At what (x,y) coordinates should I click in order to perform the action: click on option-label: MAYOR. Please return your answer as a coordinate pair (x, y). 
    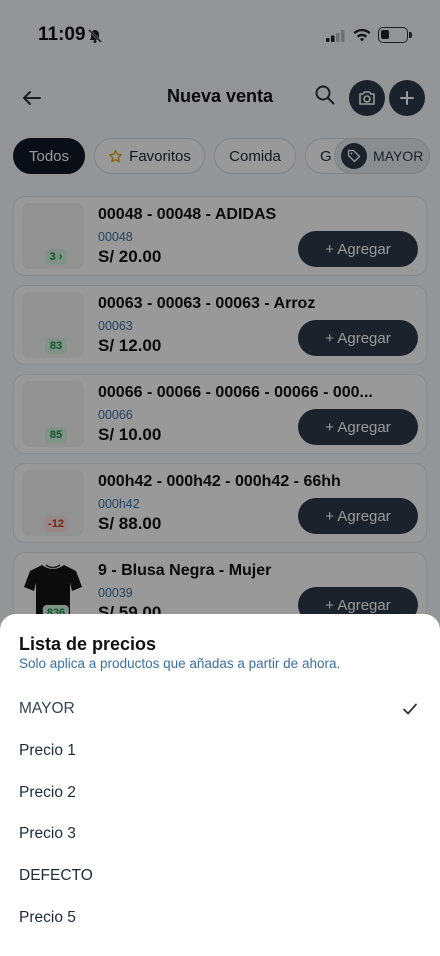
    Looking at the image, I should click on (47, 708).